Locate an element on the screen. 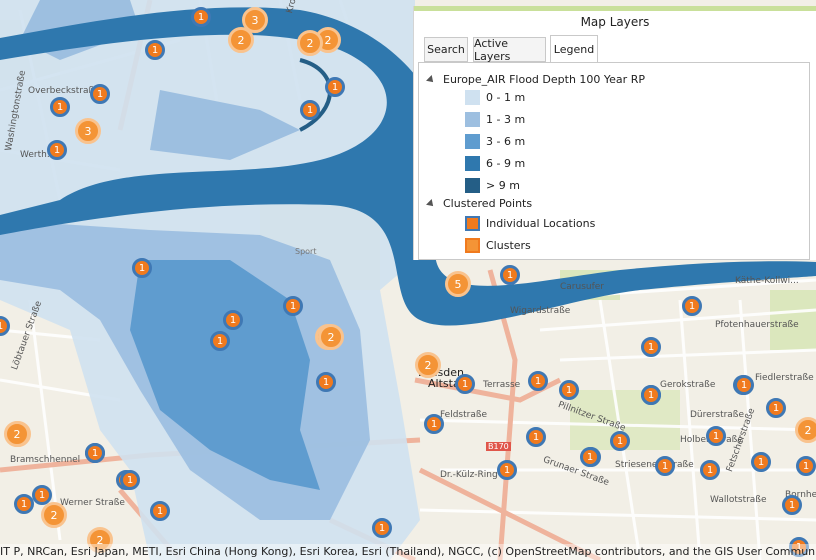 The image size is (816, 560). legend-item: Clusters is located at coordinates (498, 245).